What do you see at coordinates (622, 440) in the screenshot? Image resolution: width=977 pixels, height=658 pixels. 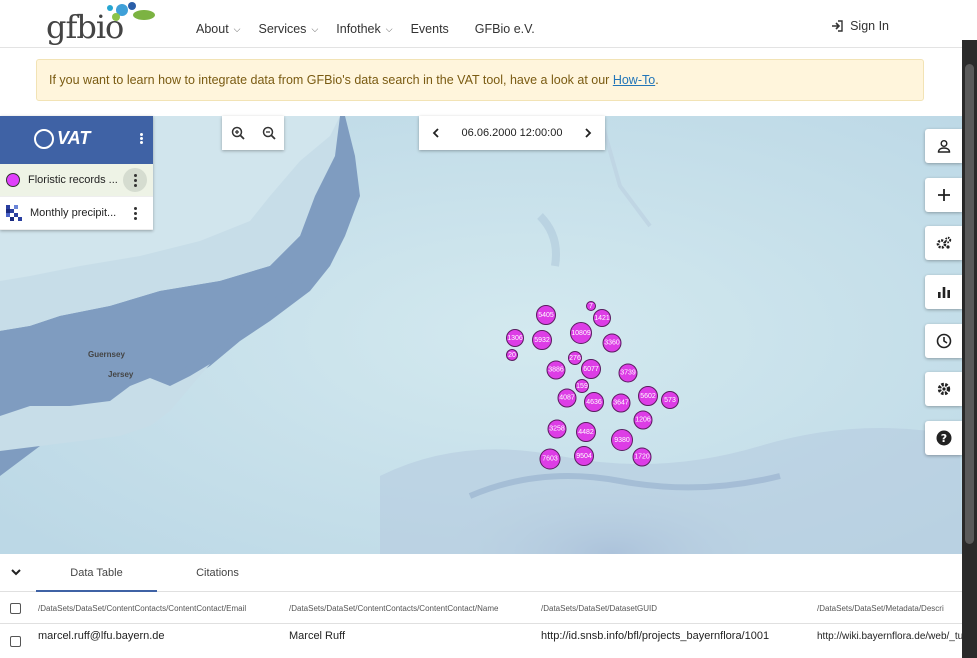 I see `cluster-marker: 9380` at bounding box center [622, 440].